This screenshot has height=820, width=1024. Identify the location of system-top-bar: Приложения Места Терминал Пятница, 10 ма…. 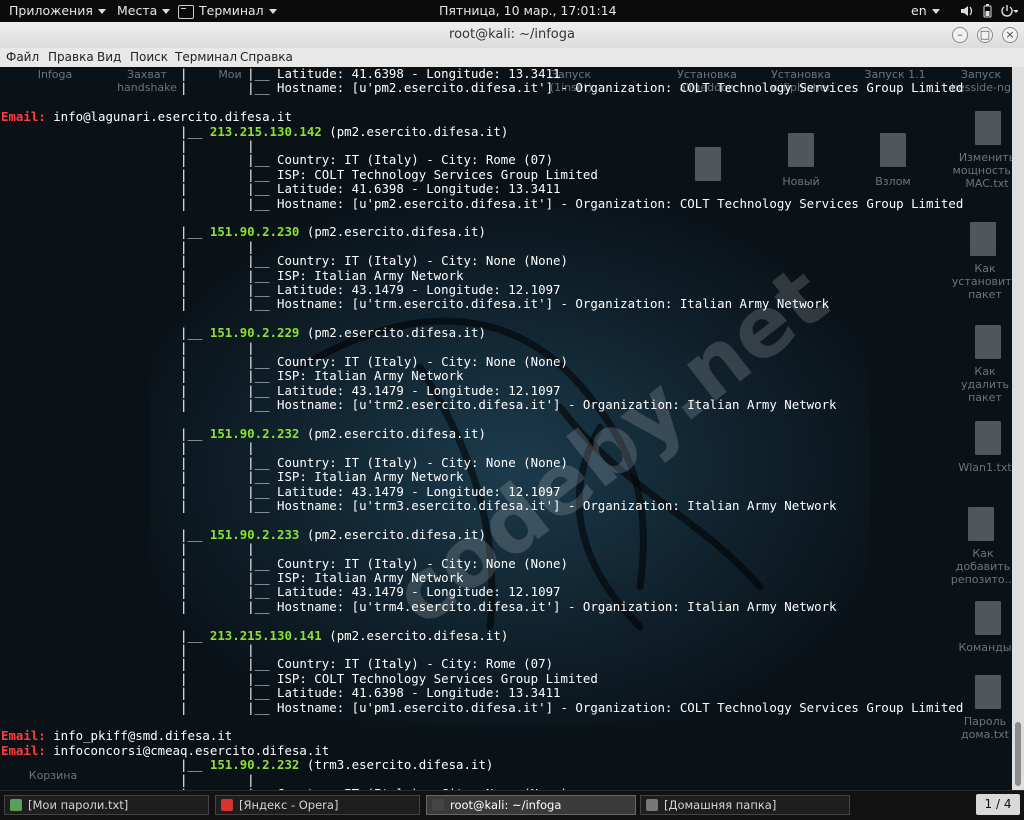
(512, 11).